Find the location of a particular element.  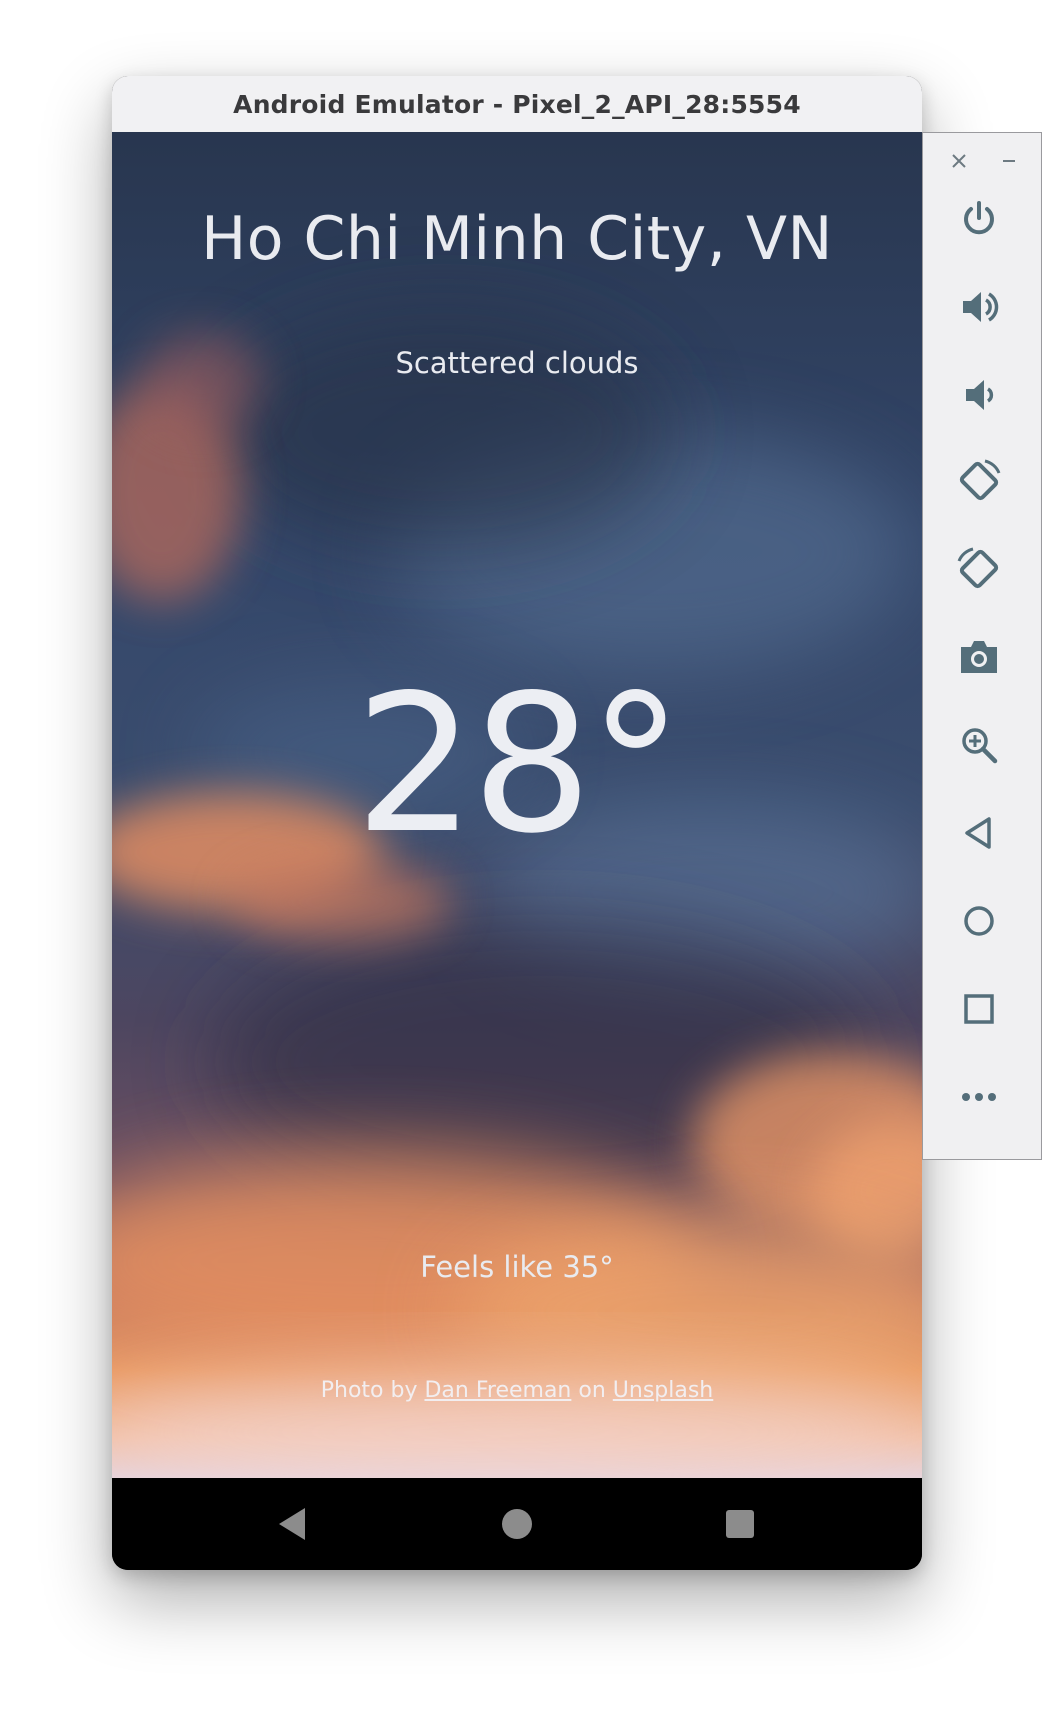

camera-icon is located at coordinates (979, 657).